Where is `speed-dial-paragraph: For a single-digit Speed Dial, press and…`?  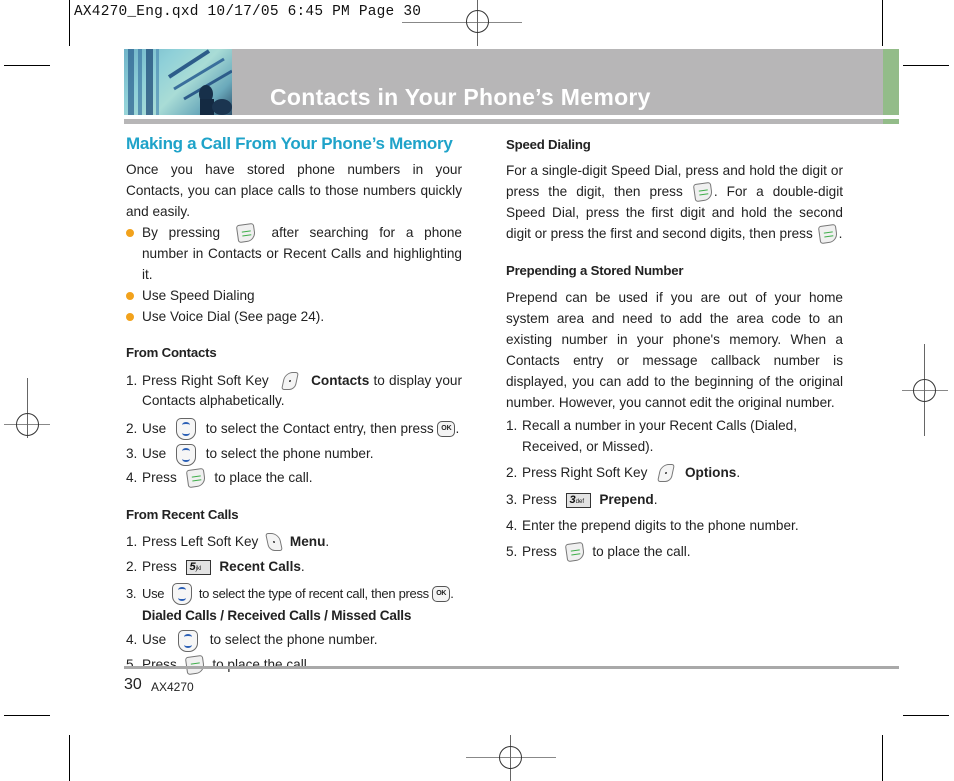
speed-dial-paragraph: For a single-digit Speed Dial, press and… is located at coordinates (674, 202).